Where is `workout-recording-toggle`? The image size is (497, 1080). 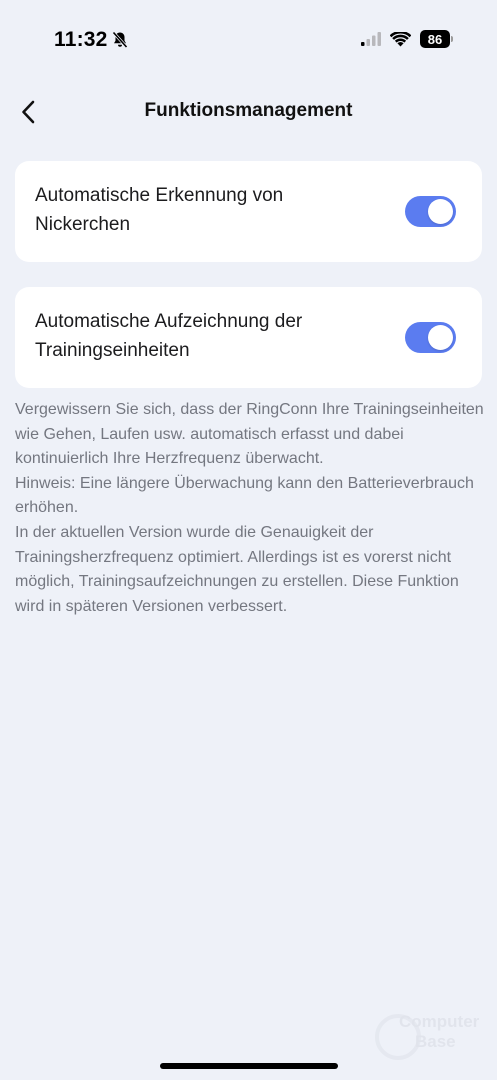
workout-recording-toggle is located at coordinates (430, 337).